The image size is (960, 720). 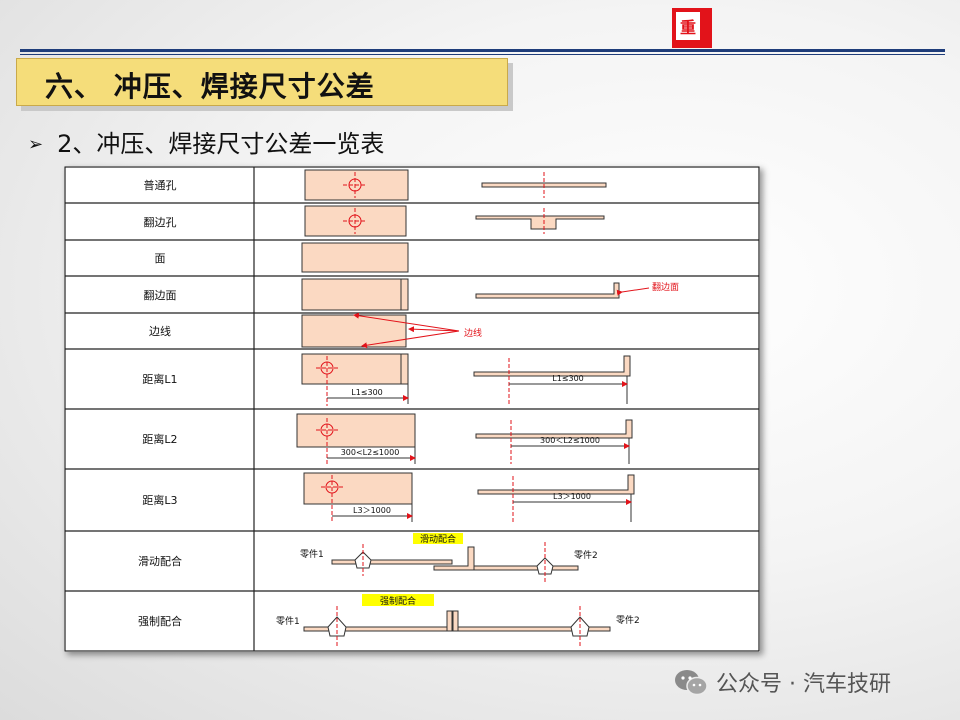 I want to click on flange-face-label: 翻边面, so click(x=665, y=287).